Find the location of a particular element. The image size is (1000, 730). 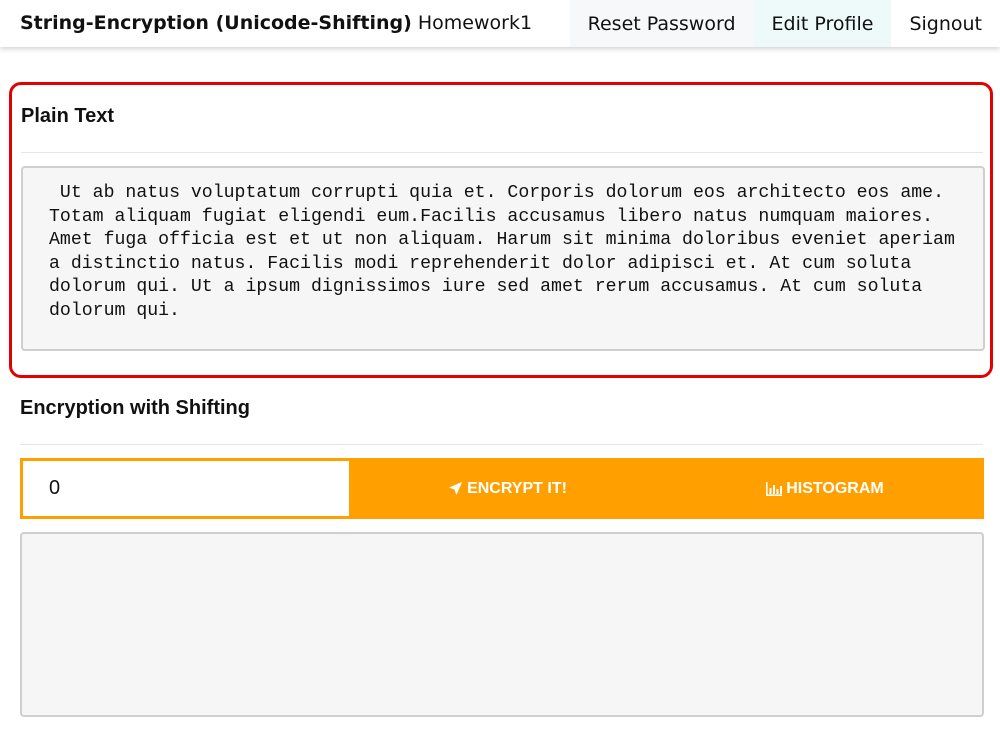

plain-text-title: Plain Text is located at coordinates (67, 116).